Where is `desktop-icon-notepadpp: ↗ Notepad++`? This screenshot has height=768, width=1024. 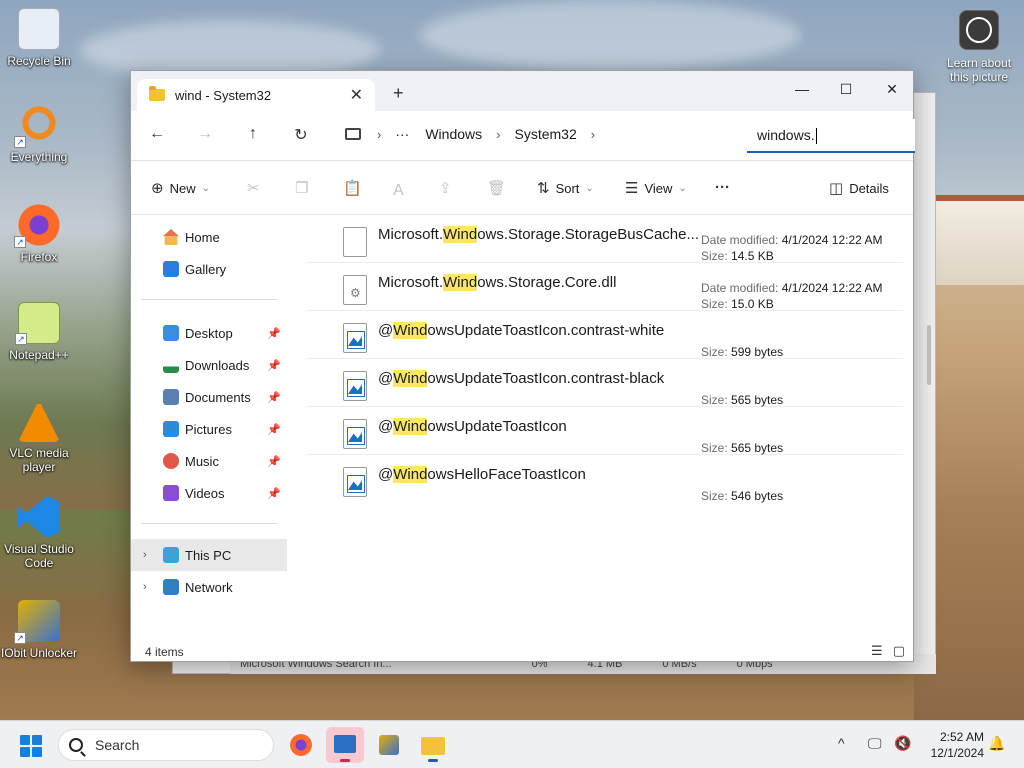 desktop-icon-notepadpp: ↗ Notepad++ is located at coordinates (39, 332).